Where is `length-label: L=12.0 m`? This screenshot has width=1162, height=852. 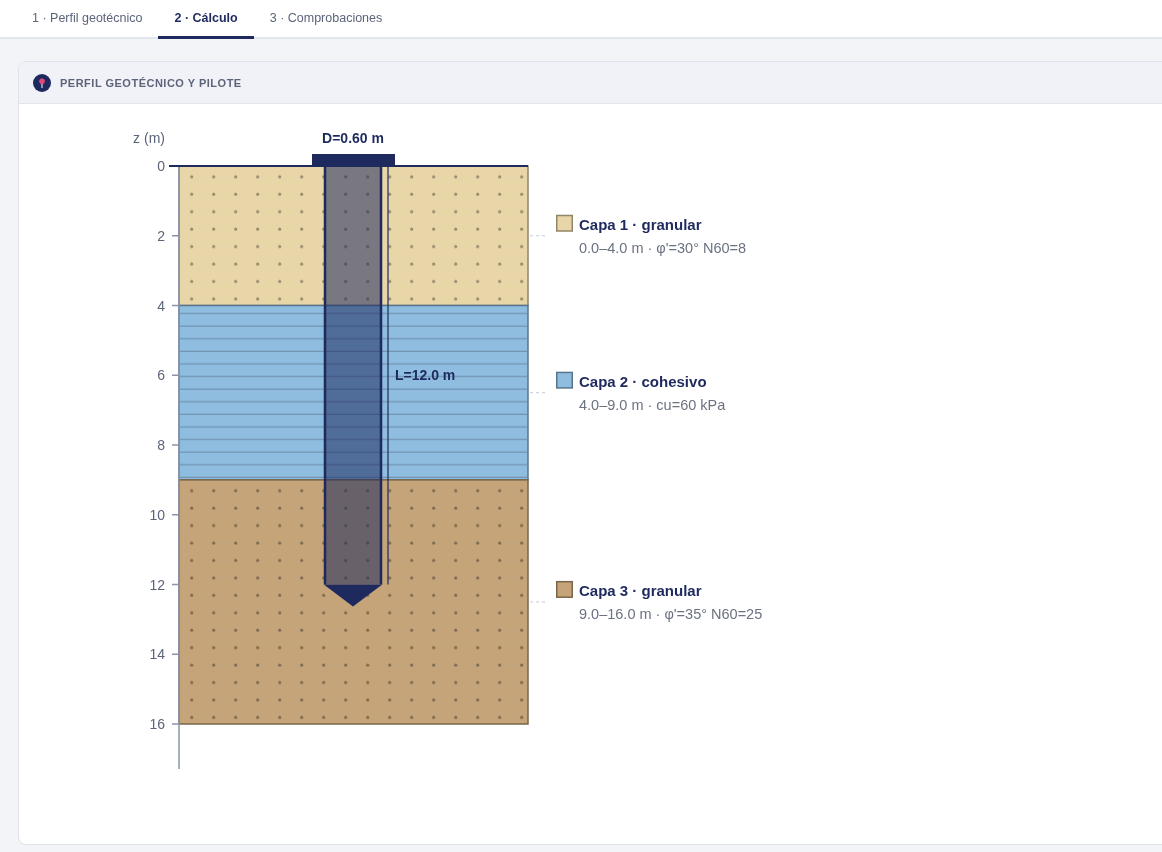 length-label: L=12.0 m is located at coordinates (425, 375).